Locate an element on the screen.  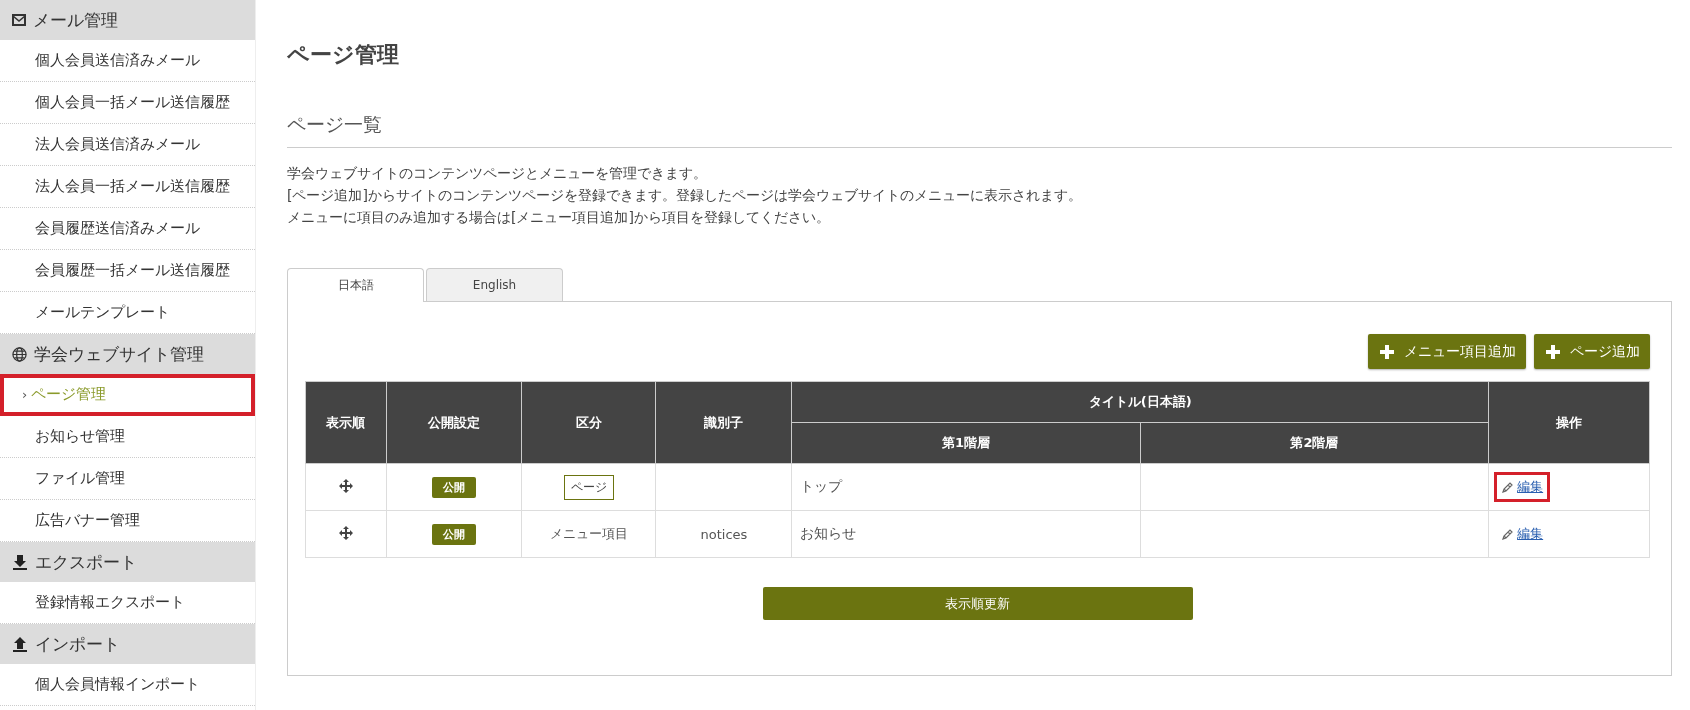
language-tab: 日本語 is located at coordinates (355, 285).